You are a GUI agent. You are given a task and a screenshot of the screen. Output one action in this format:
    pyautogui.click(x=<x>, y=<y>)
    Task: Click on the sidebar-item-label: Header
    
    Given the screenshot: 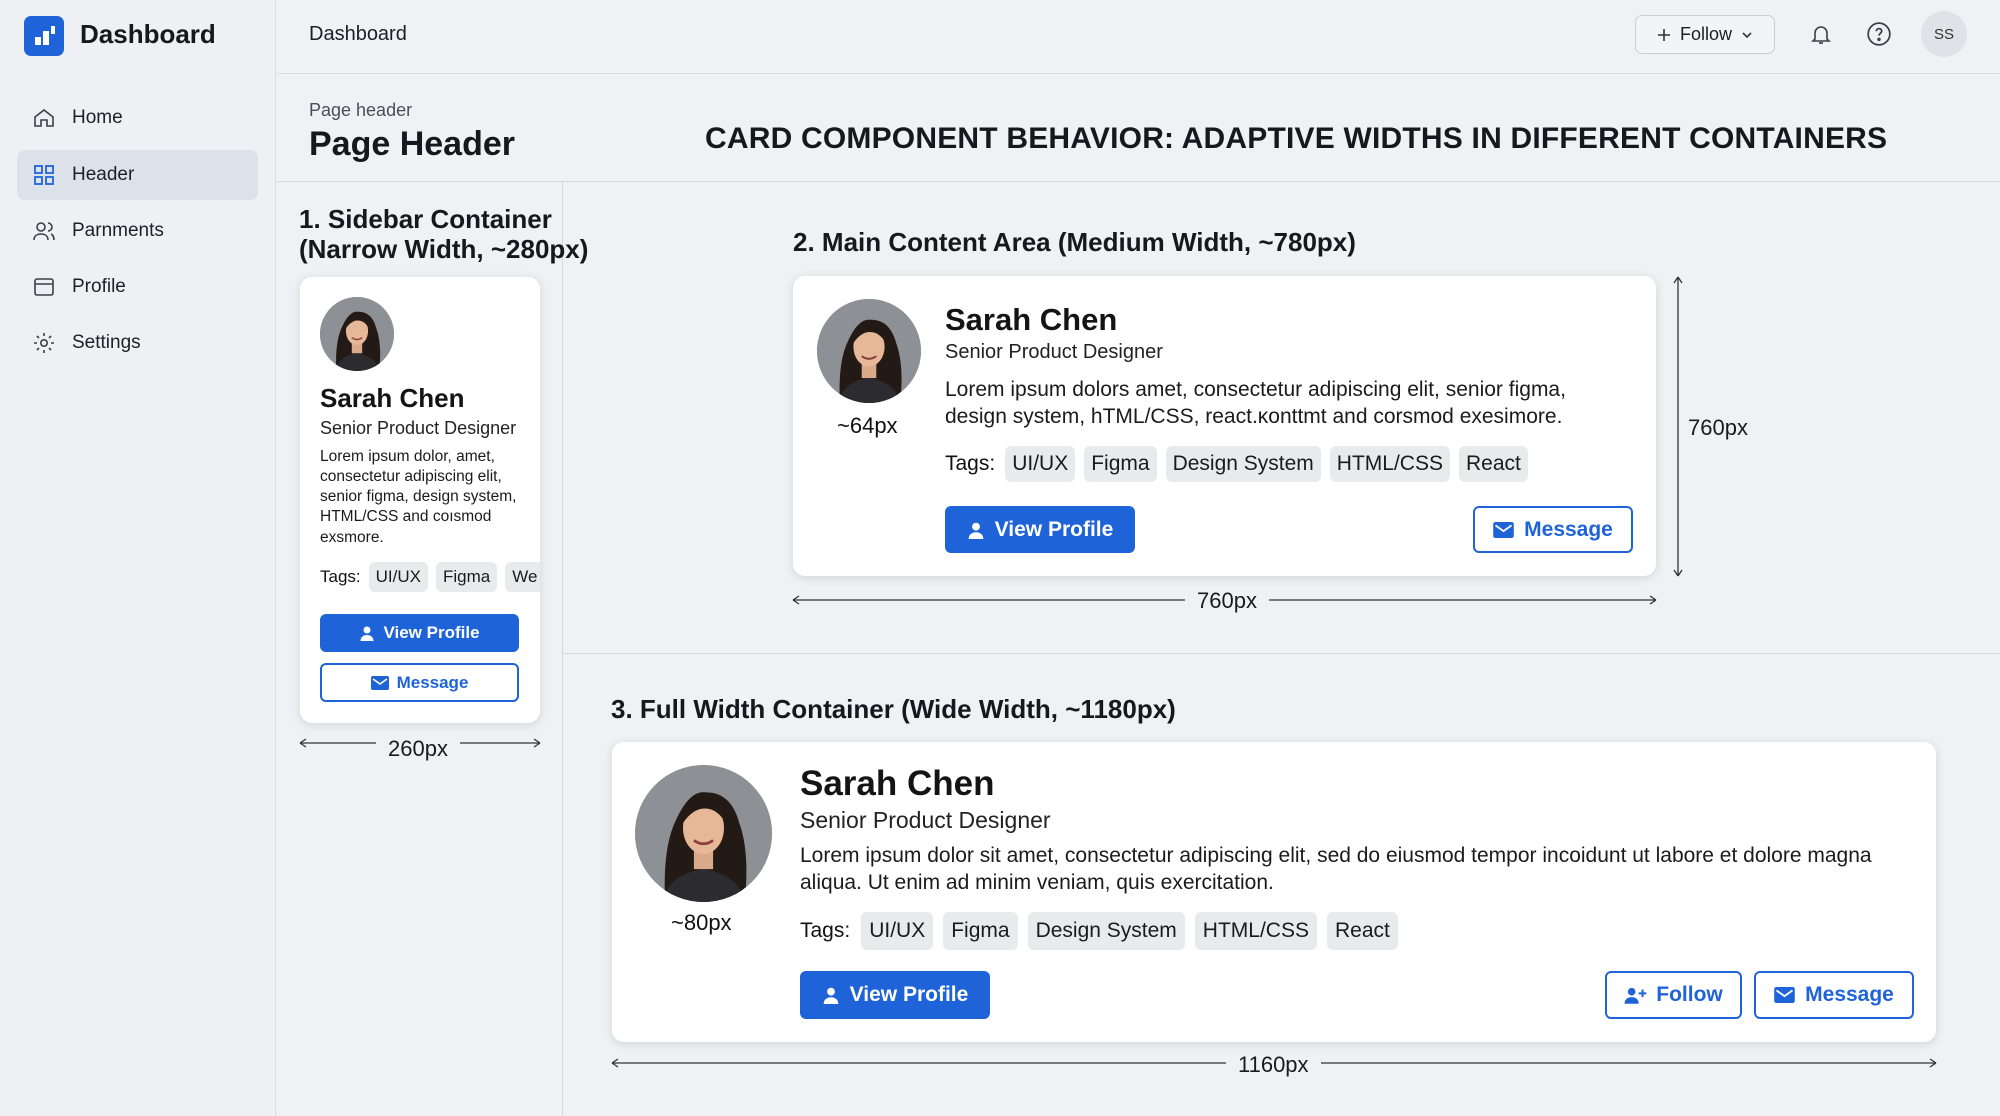 What is the action you would take?
    pyautogui.click(x=103, y=174)
    